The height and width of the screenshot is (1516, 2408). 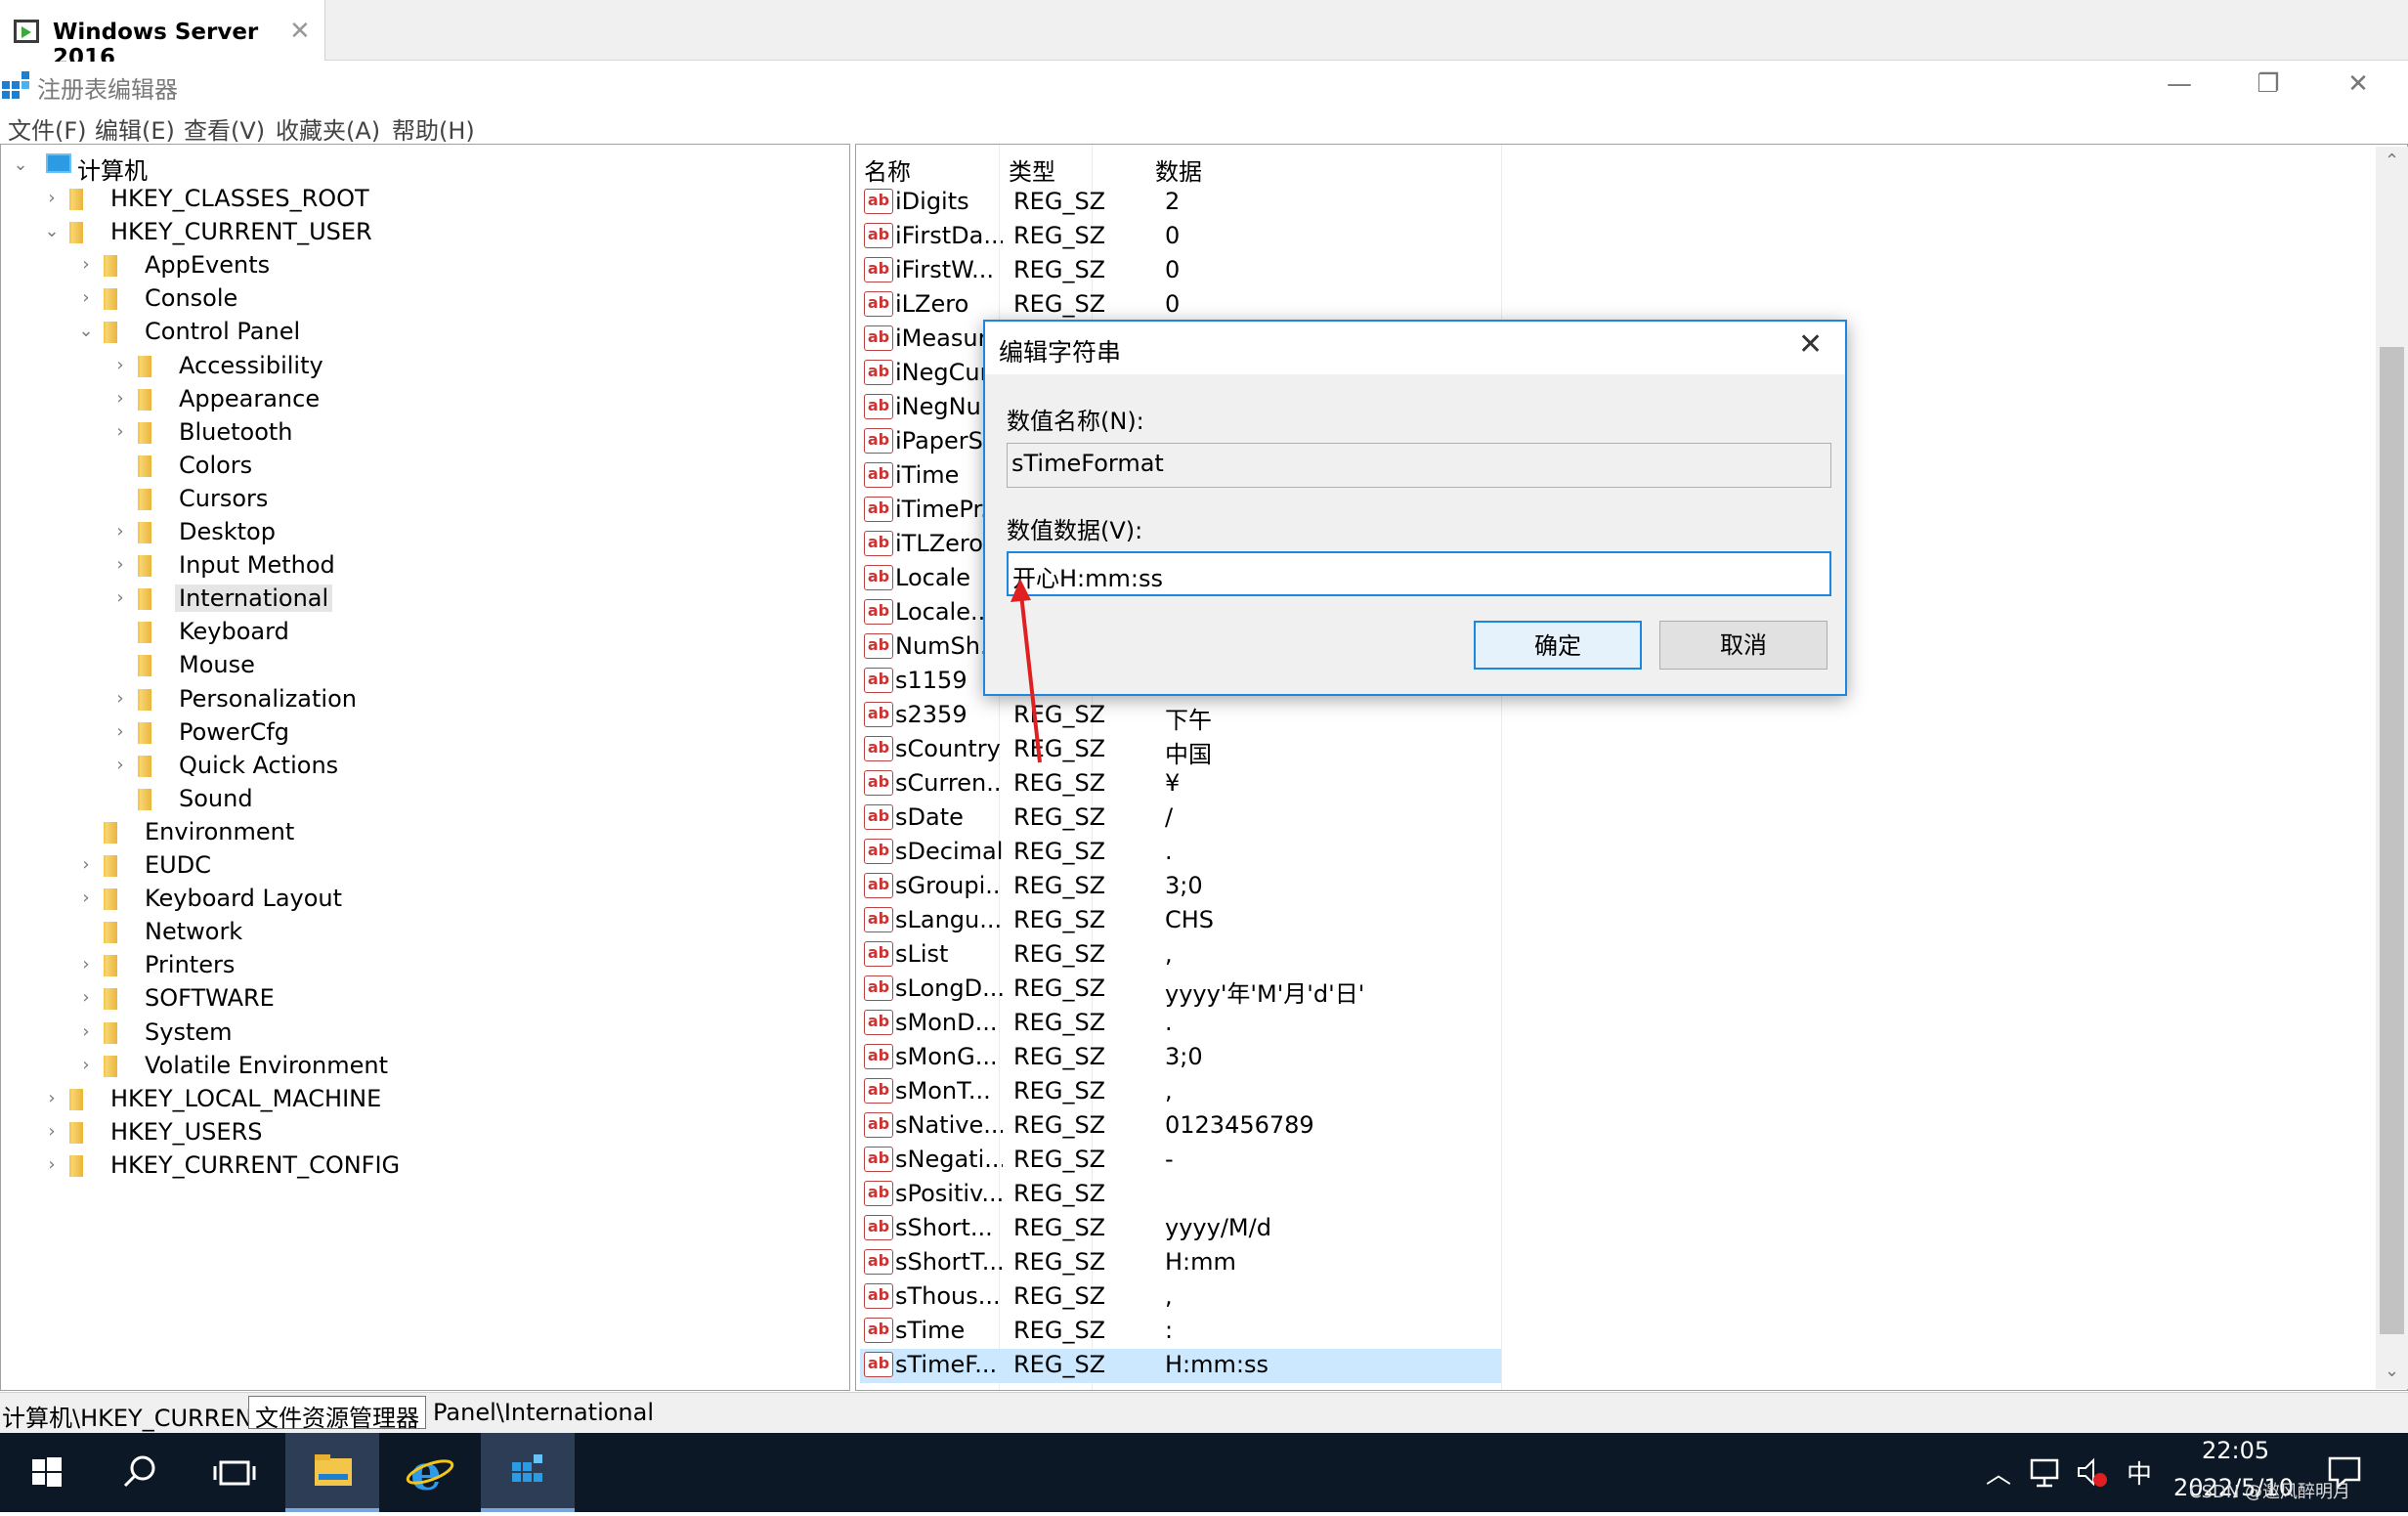 What do you see at coordinates (1026, 671) in the screenshot?
I see `annotation-arrow` at bounding box center [1026, 671].